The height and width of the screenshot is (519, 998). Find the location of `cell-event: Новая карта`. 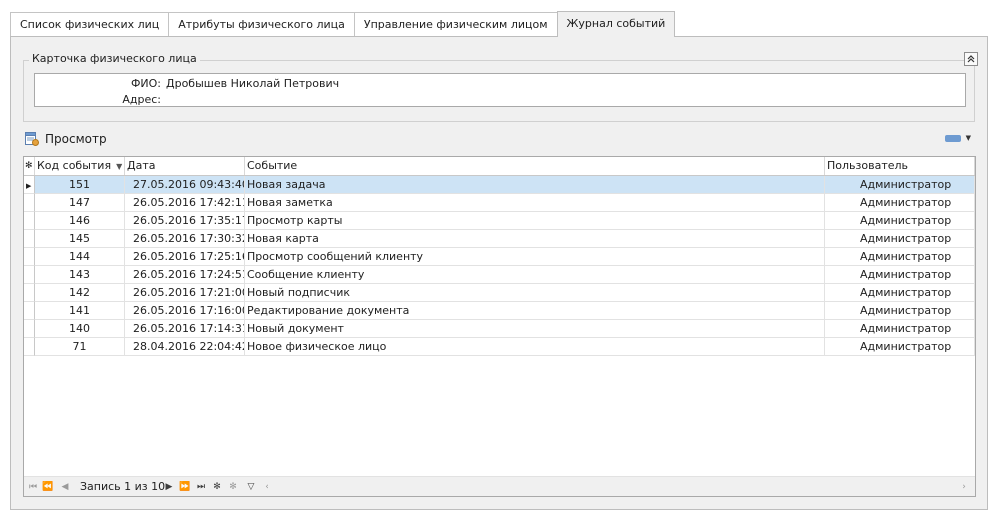

cell-event: Новая карта is located at coordinates (535, 239).